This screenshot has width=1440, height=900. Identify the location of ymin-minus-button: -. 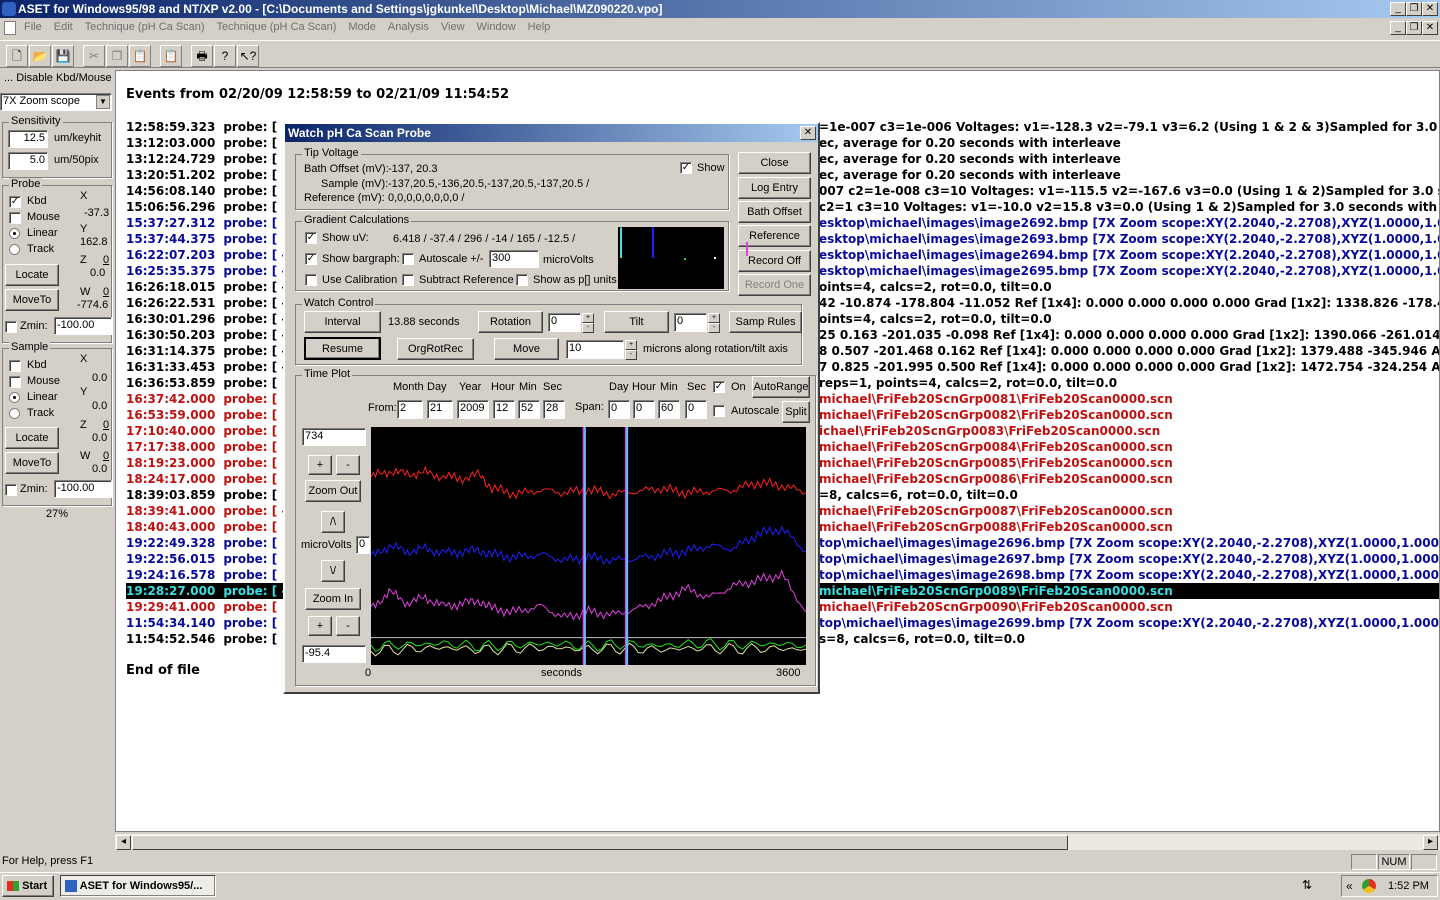
(348, 626).